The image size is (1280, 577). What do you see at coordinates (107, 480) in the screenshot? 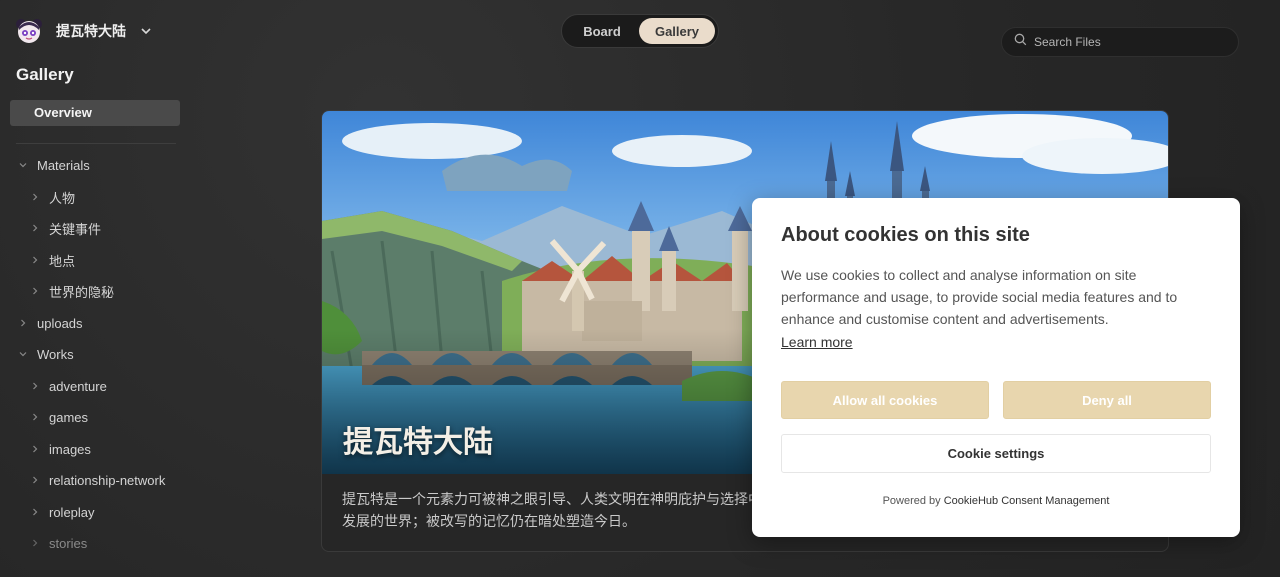
I see `tree-item-label: relationship-network` at bounding box center [107, 480].